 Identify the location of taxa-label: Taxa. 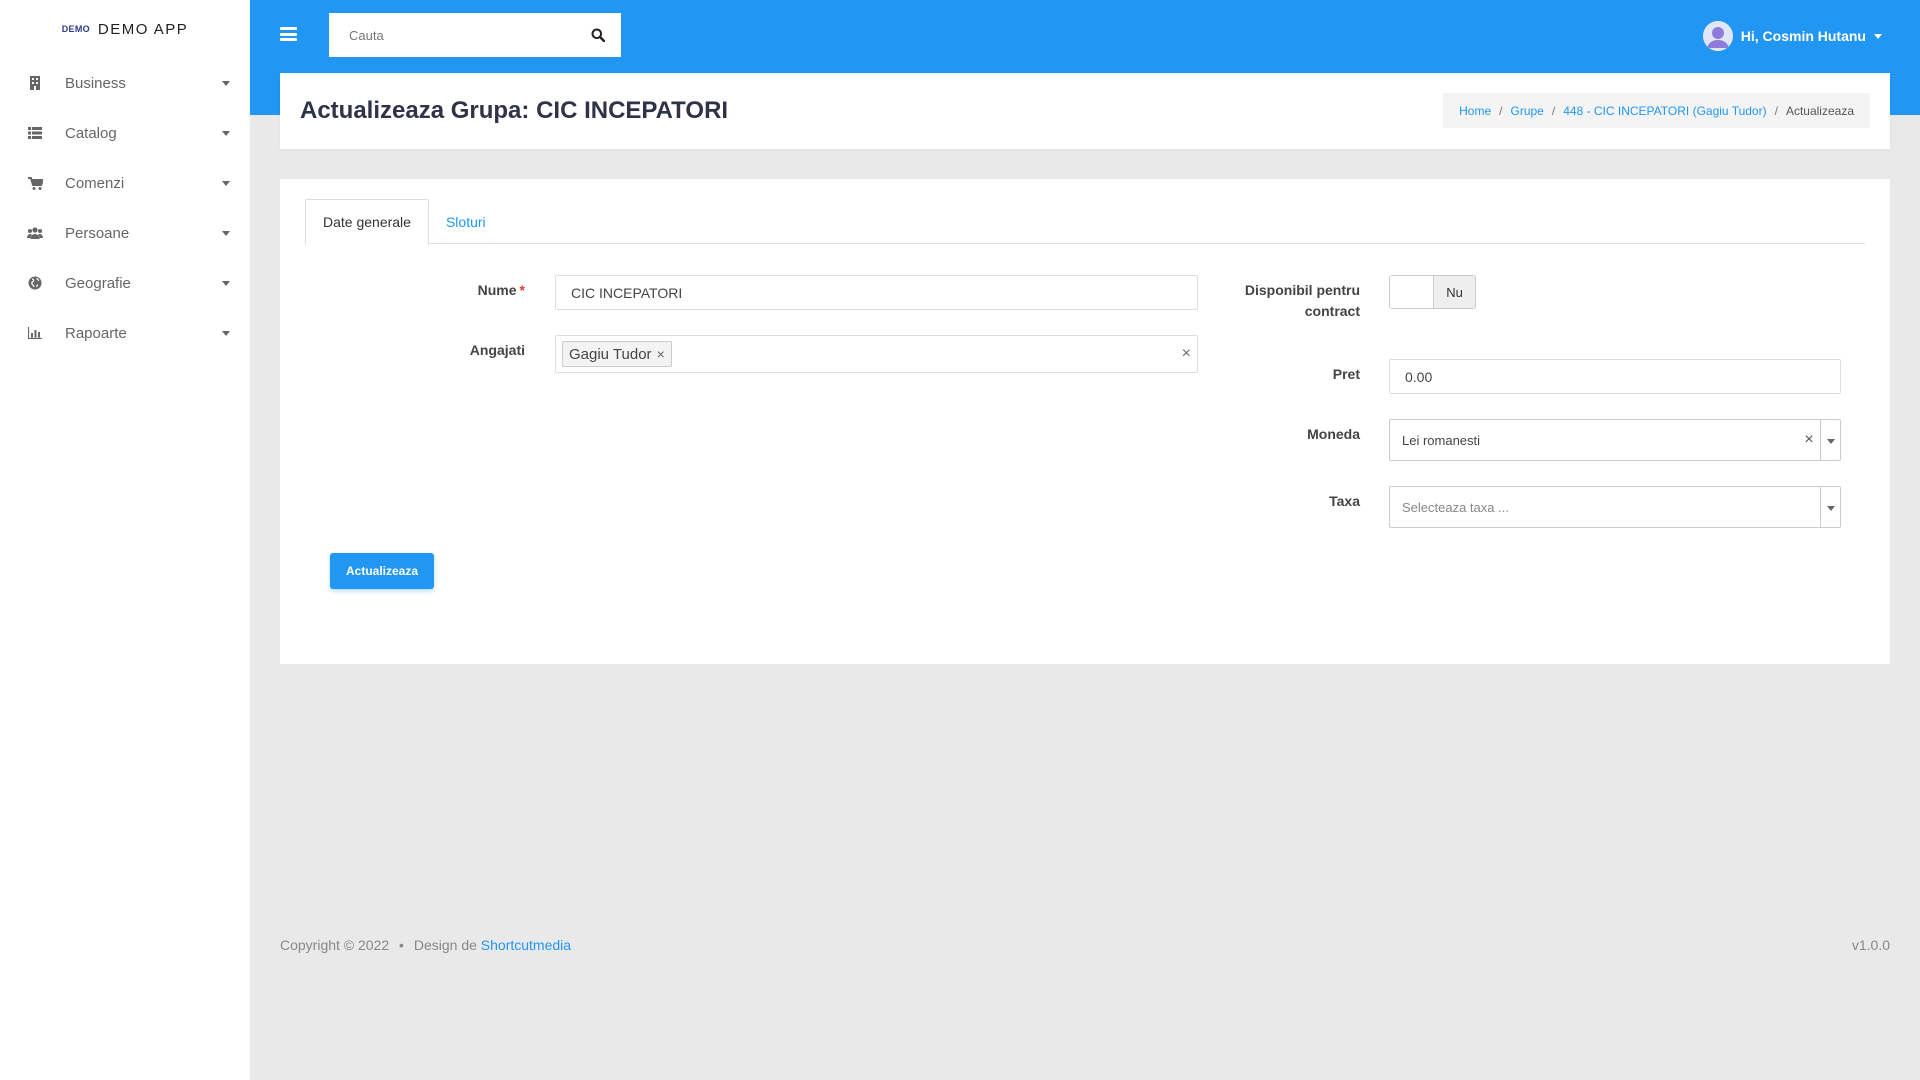
(1344, 501).